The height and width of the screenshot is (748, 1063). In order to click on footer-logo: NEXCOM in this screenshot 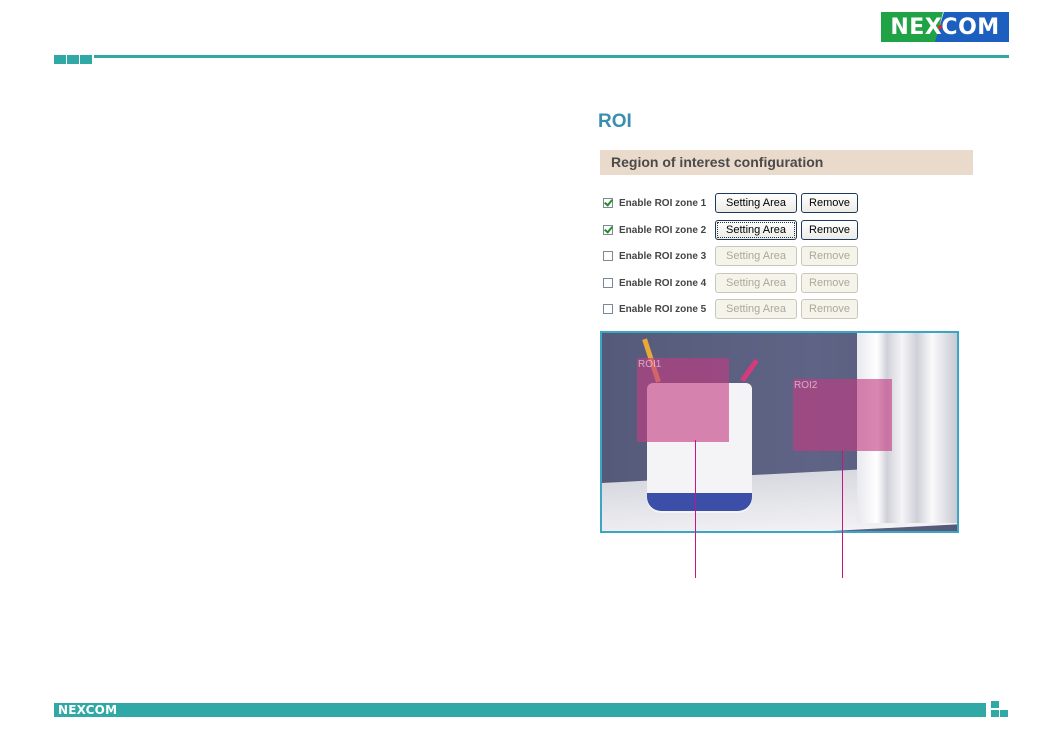, I will do `click(88, 710)`.